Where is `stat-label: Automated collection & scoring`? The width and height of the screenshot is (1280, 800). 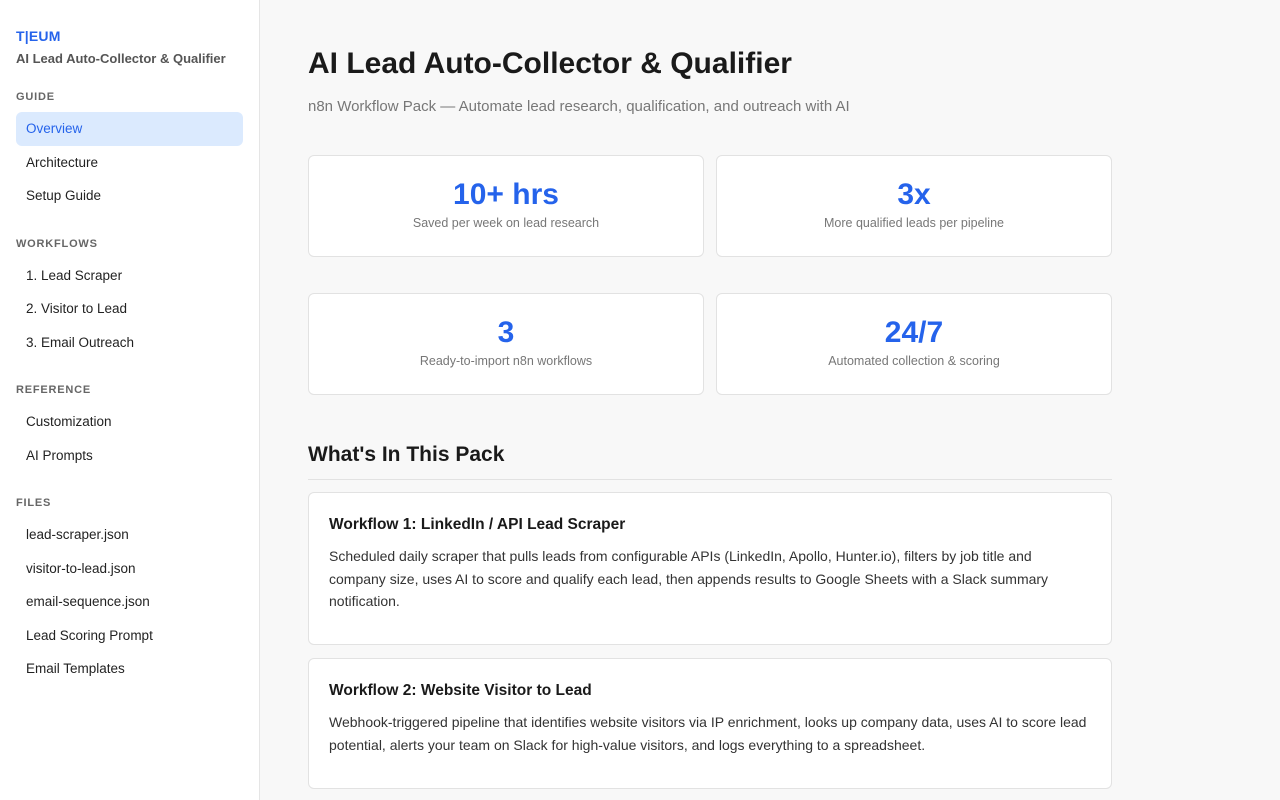
stat-label: Automated collection & scoring is located at coordinates (914, 361).